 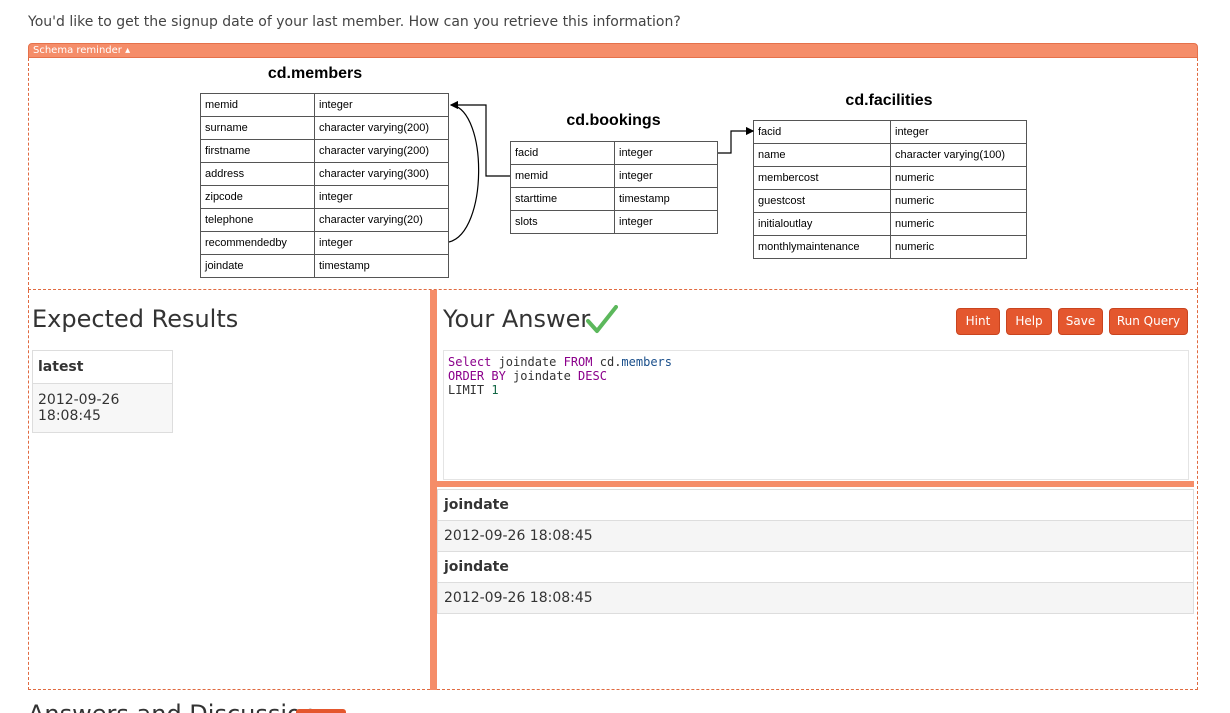 I want to click on schema-row: telephone character varying(20), so click(x=324, y=220).